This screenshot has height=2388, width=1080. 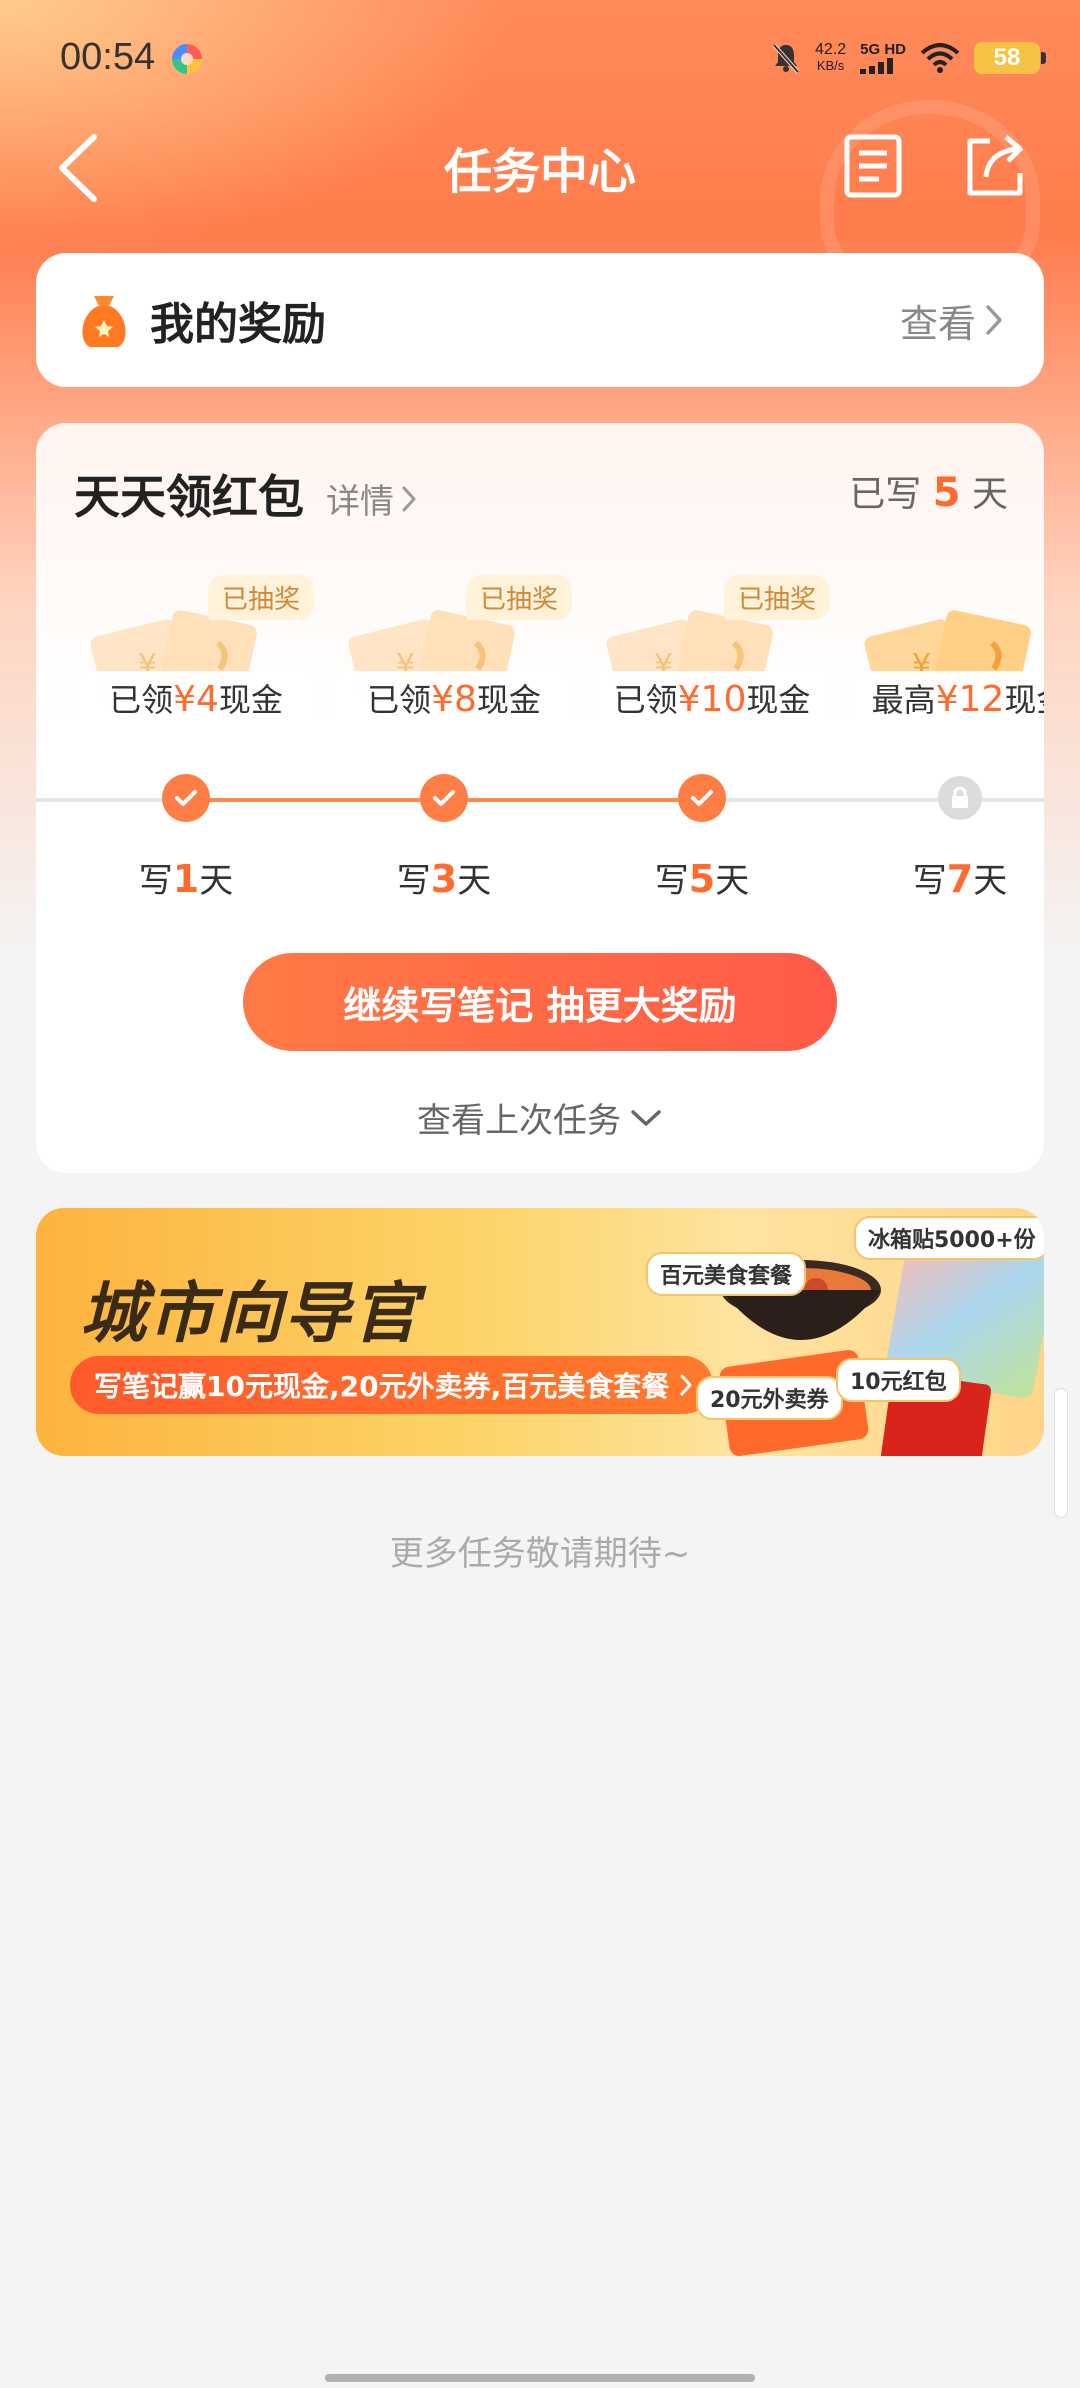 I want to click on coupon-tag: 20元外卖券, so click(x=769, y=1398).